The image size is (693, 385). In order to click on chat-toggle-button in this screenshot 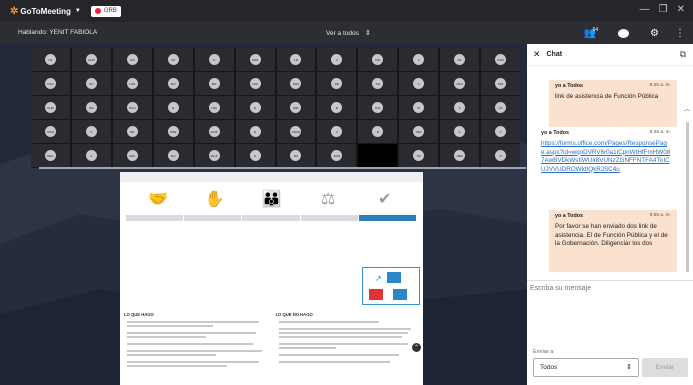, I will do `click(623, 33)`.